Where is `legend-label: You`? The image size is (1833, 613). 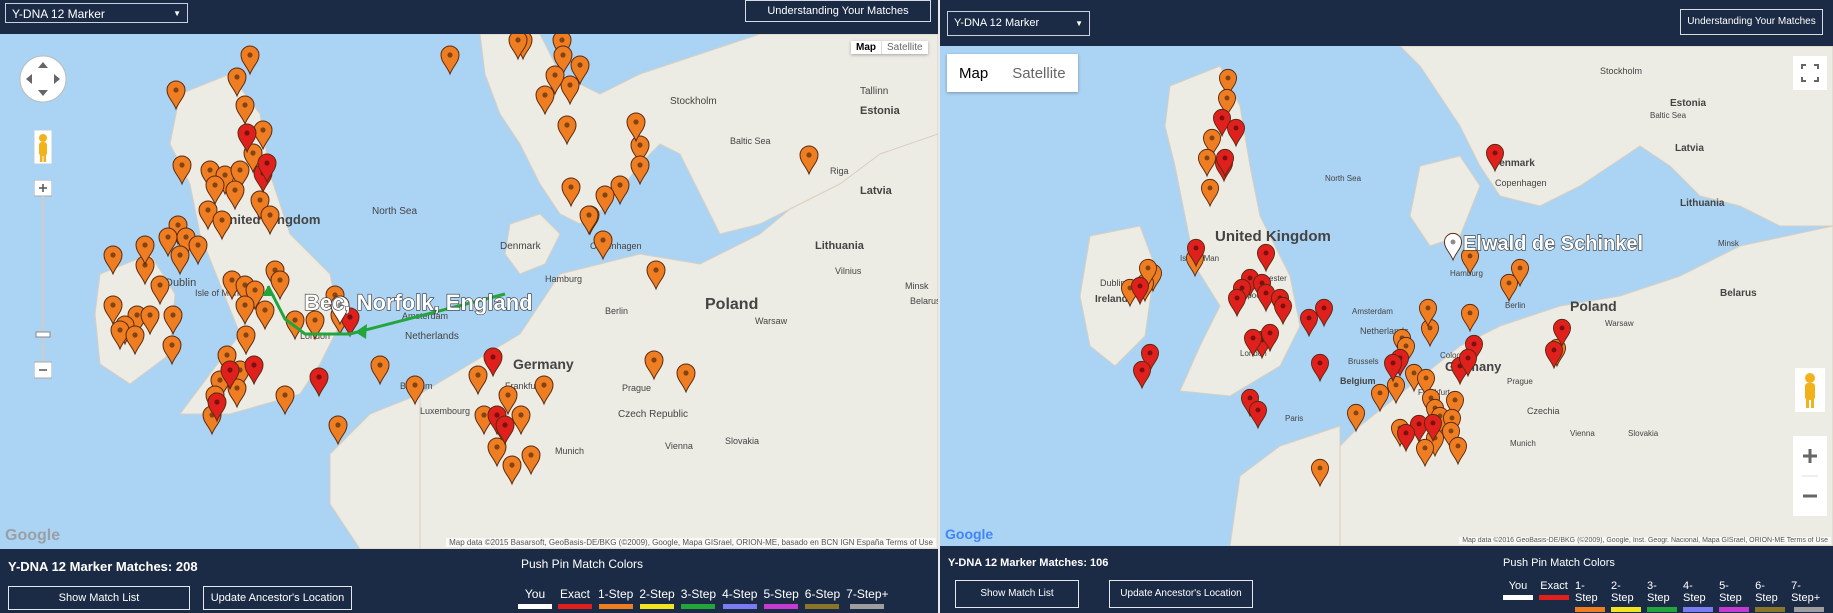
legend-label: You is located at coordinates (535, 594).